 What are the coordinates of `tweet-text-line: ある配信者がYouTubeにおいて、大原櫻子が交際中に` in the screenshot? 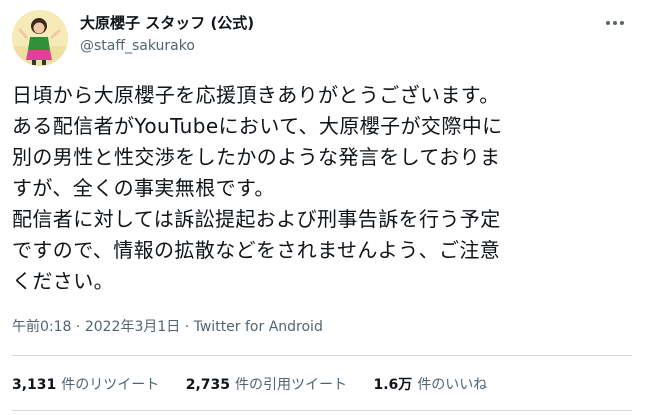 It's located at (257, 126).